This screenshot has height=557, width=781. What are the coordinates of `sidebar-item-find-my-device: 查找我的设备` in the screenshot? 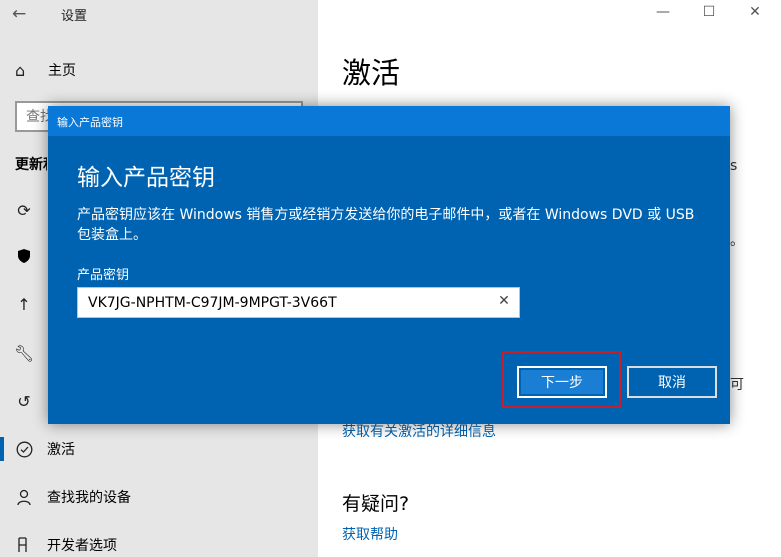 It's located at (159, 497).